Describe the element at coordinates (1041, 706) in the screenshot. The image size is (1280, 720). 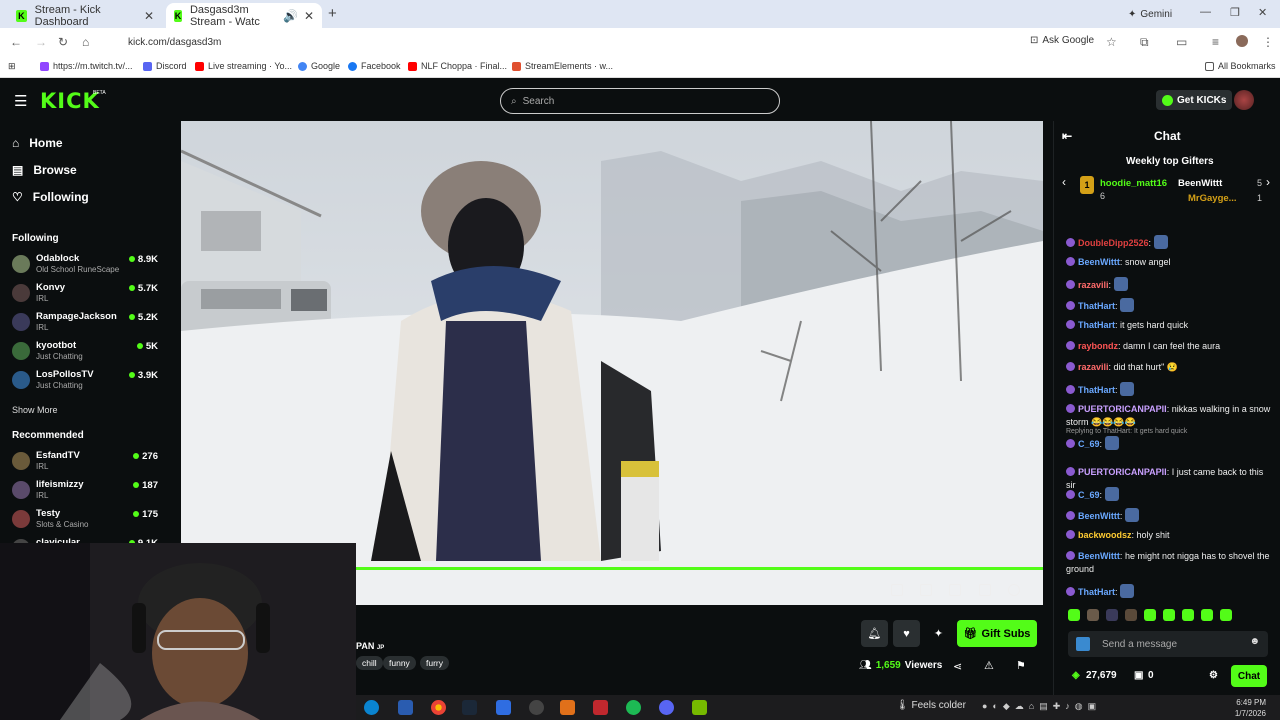
I see `system-tray-icons: ●◐◆☁⌂▤✚♪◍▣` at that location.